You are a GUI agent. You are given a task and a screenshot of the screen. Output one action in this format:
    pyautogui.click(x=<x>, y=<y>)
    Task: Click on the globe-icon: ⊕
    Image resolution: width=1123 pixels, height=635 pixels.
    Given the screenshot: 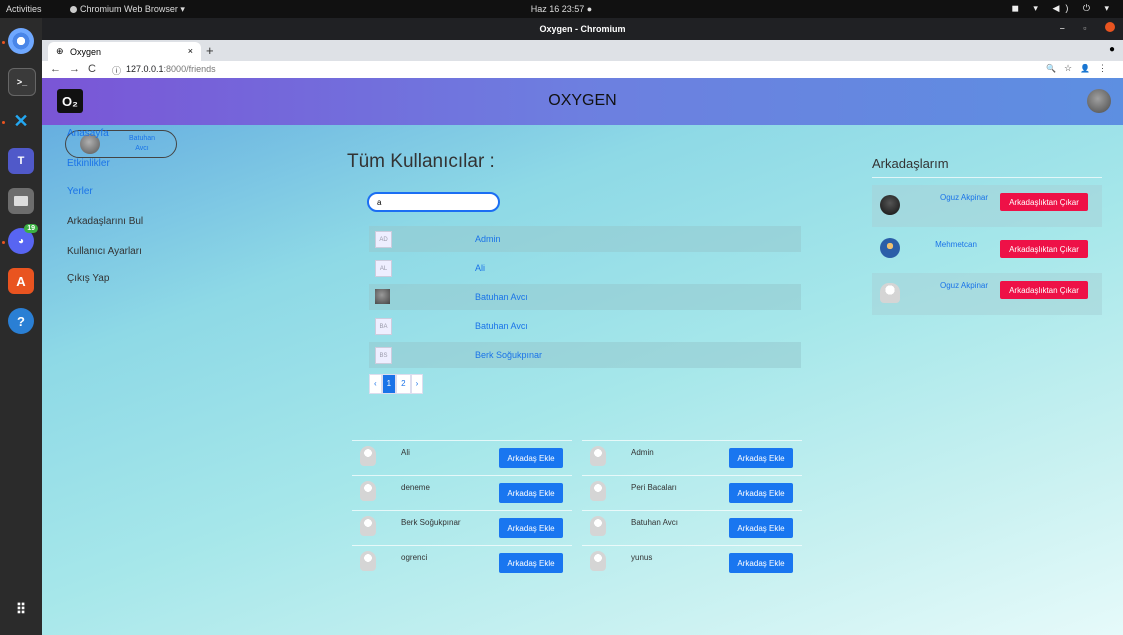 What is the action you would take?
    pyautogui.click(x=60, y=51)
    